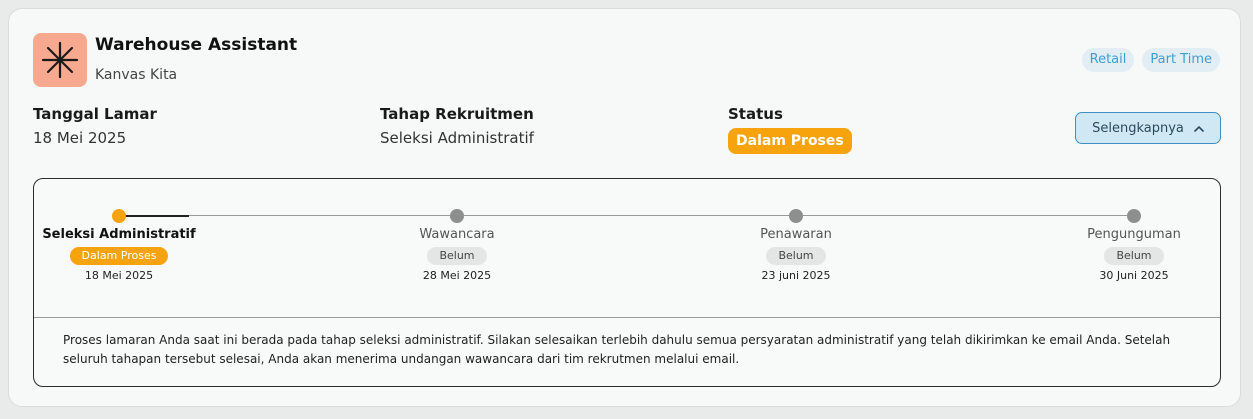 The width and height of the screenshot is (1253, 419). What do you see at coordinates (1134, 245) in the screenshot?
I see `timeline-step-announcement: Pengunguman Belum 30 Juni 2025` at bounding box center [1134, 245].